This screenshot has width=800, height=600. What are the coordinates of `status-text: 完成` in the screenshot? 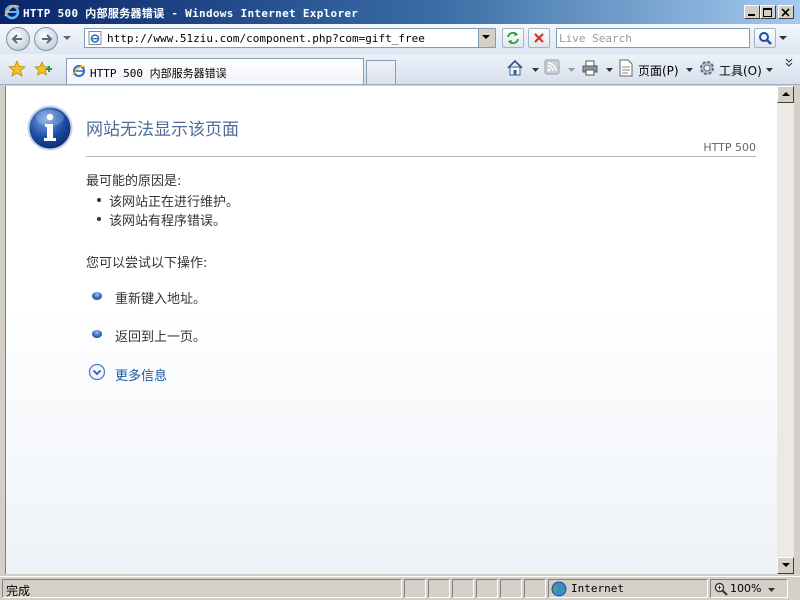 It's located at (18, 591).